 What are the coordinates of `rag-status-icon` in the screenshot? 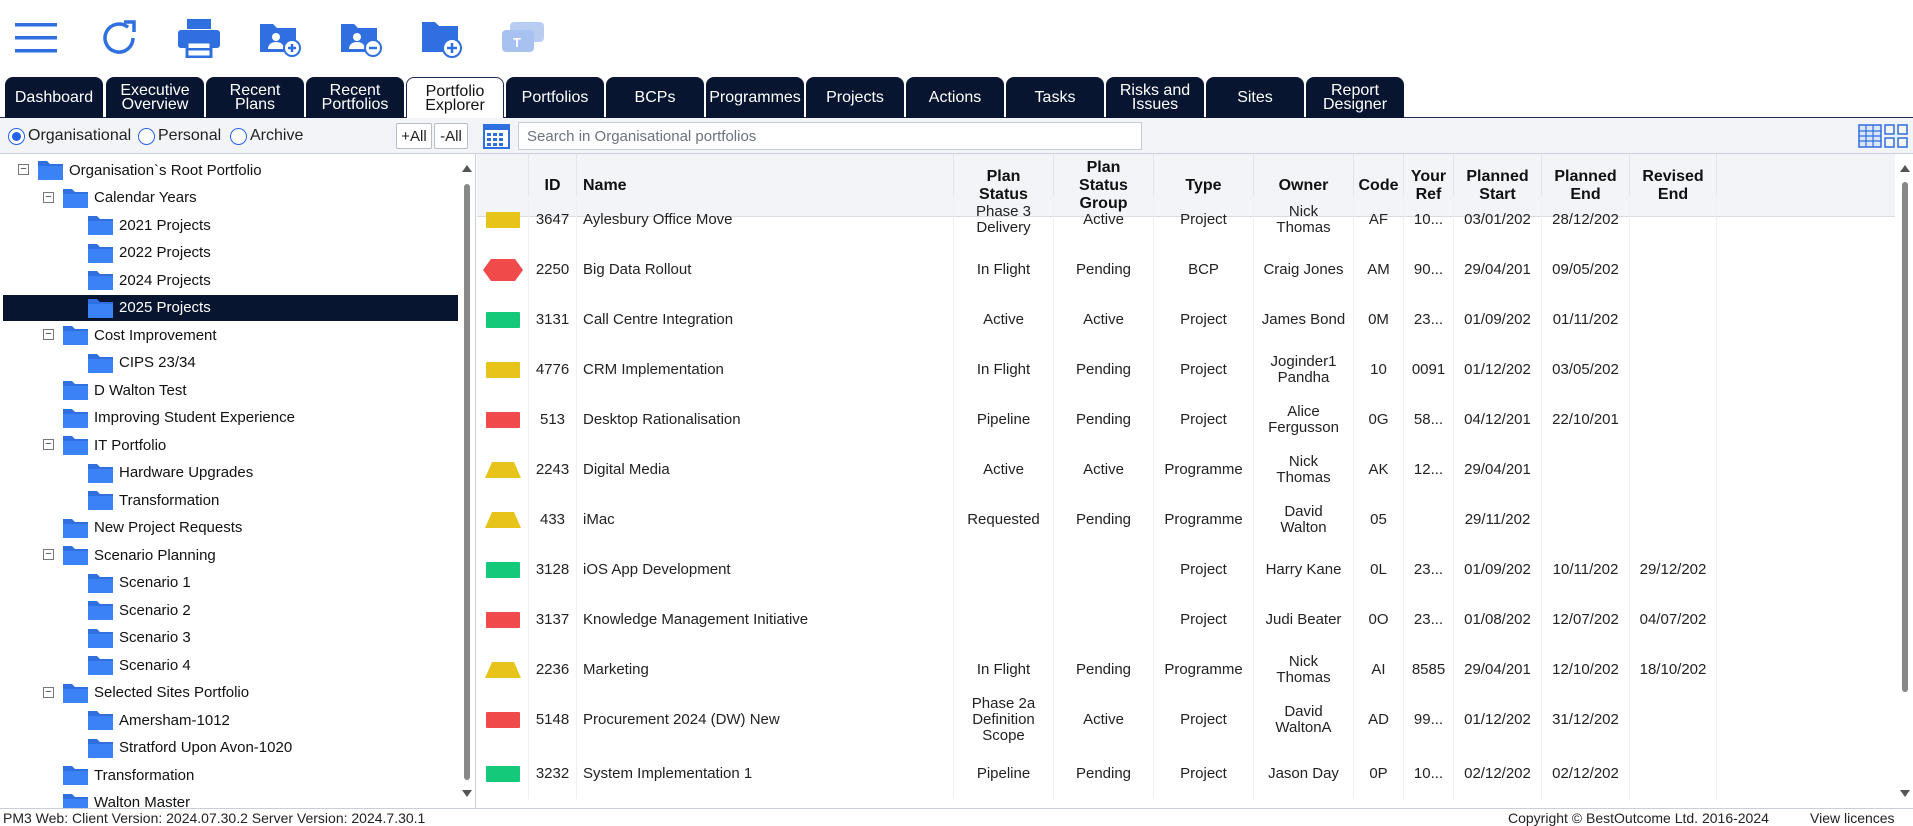 It's located at (503, 270).